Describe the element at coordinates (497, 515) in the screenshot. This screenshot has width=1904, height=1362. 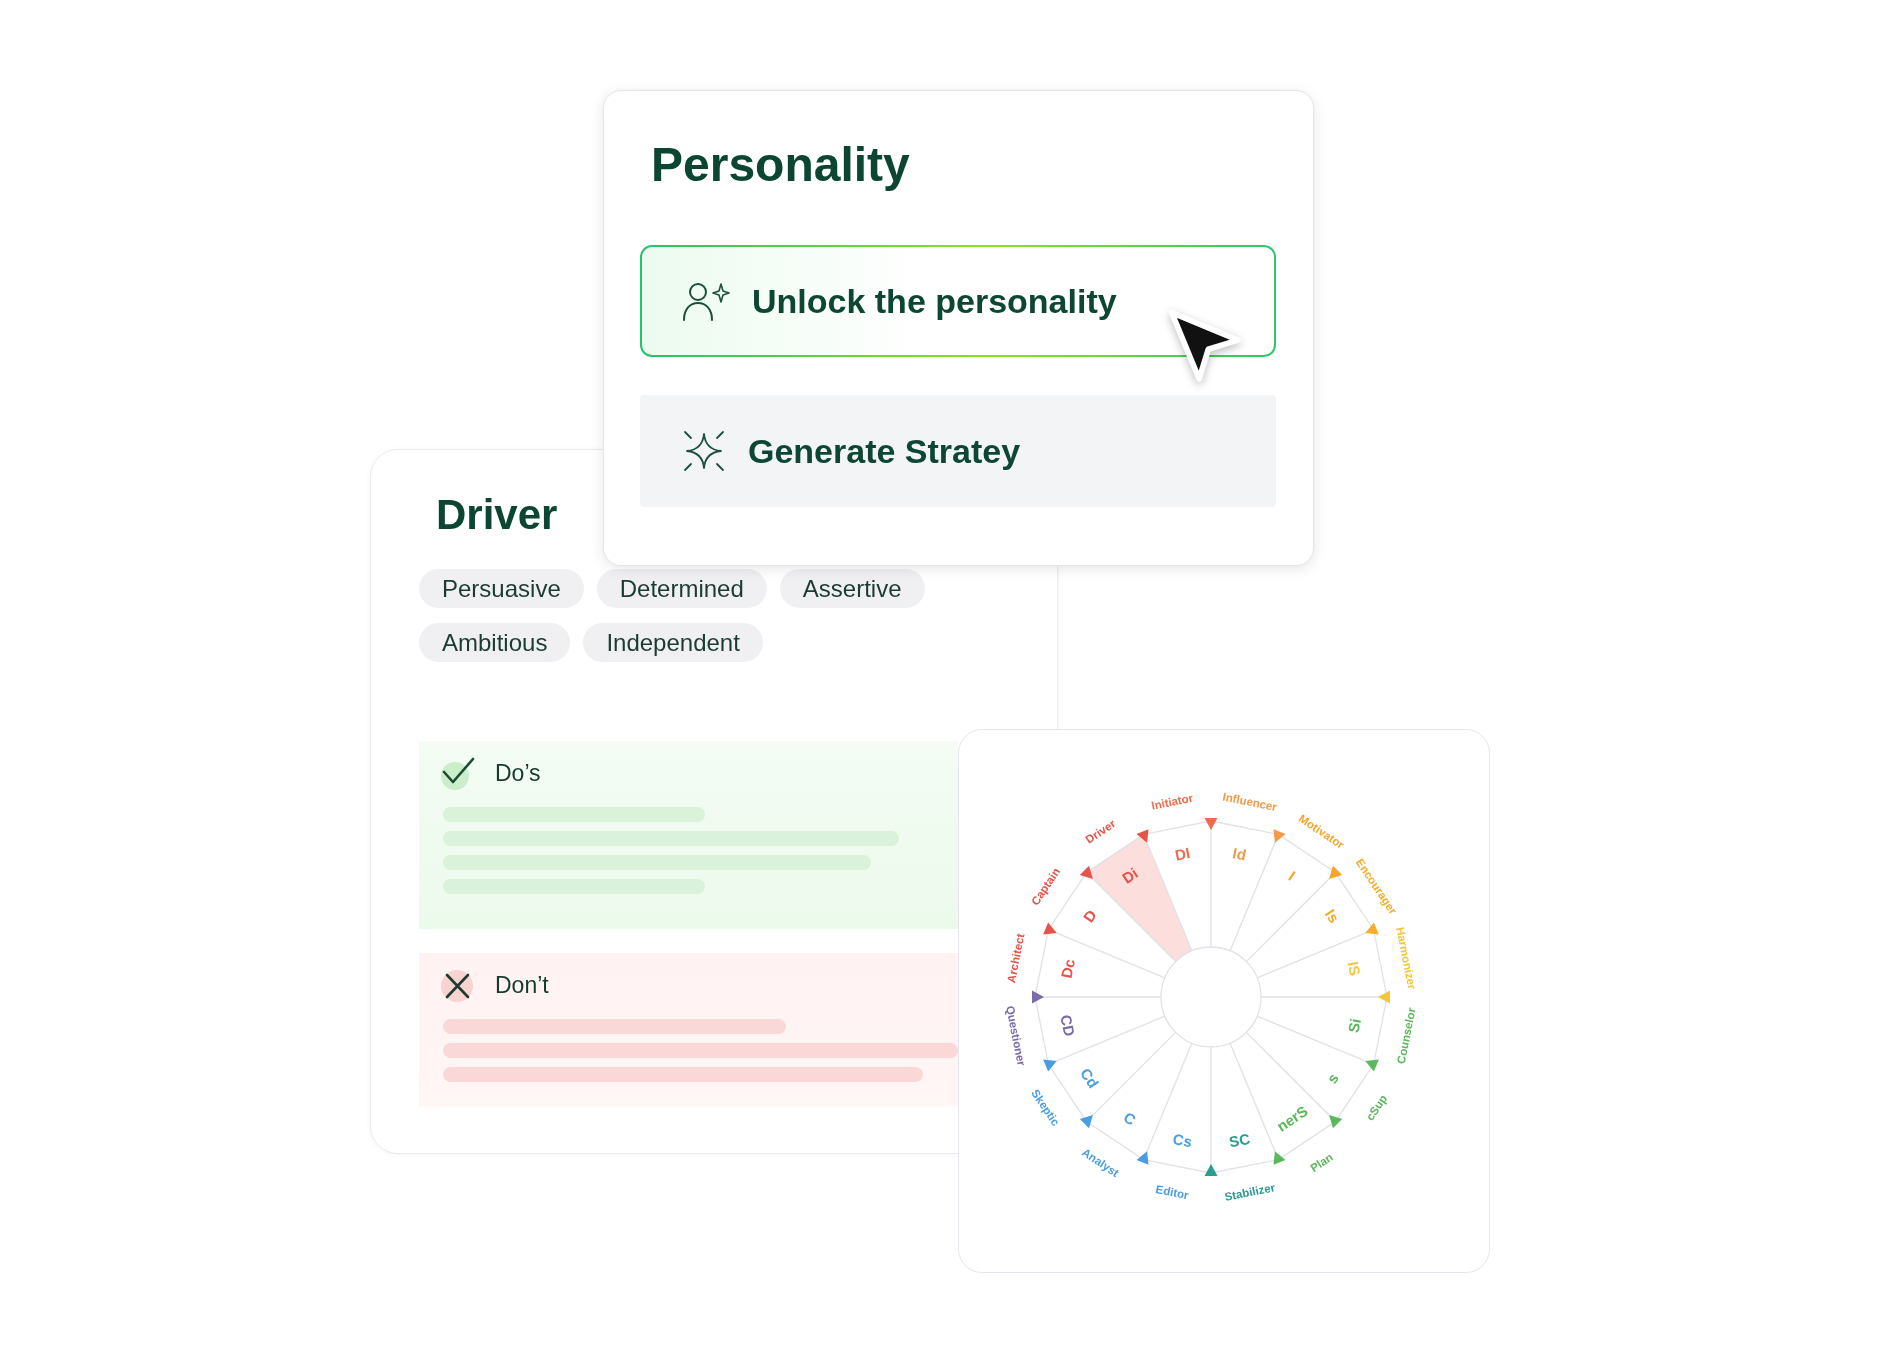
I see `profile-title: Driver` at that location.